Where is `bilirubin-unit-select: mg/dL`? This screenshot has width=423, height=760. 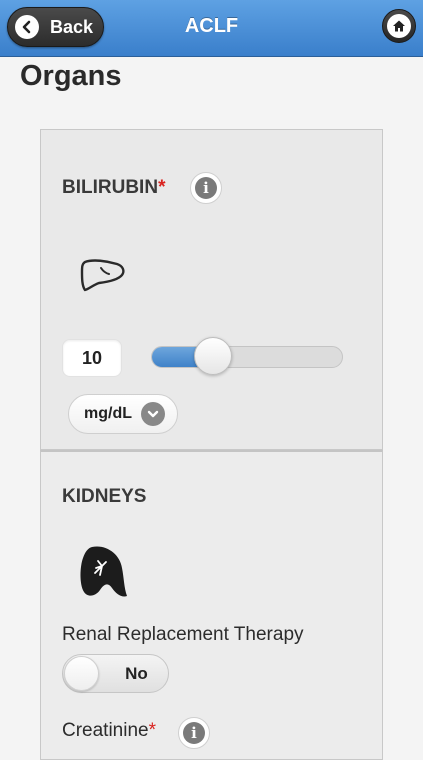
bilirubin-unit-select: mg/dL is located at coordinates (123, 414).